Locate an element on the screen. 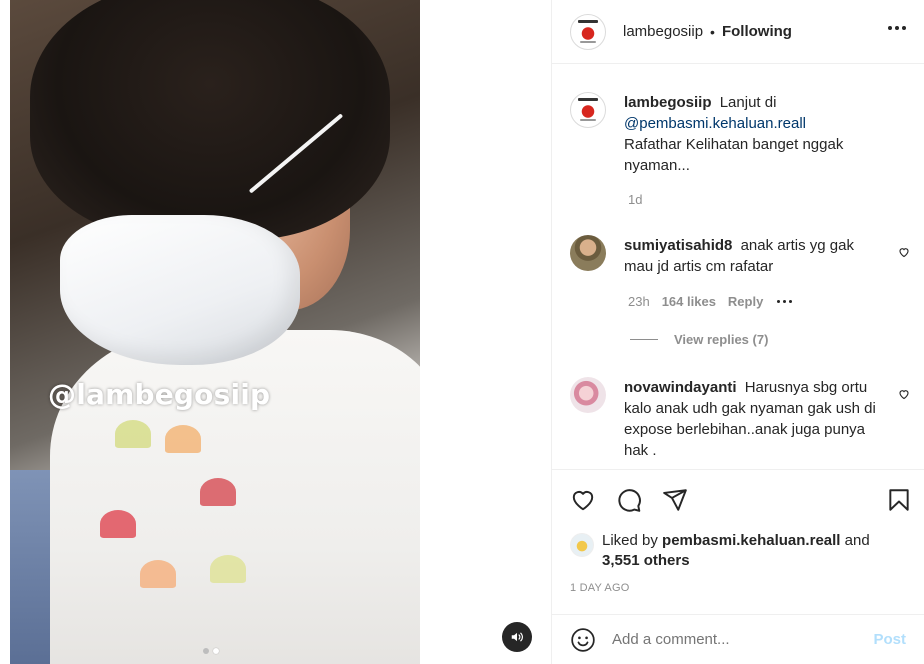  video-watermark: @lambegosiip is located at coordinates (159, 394).